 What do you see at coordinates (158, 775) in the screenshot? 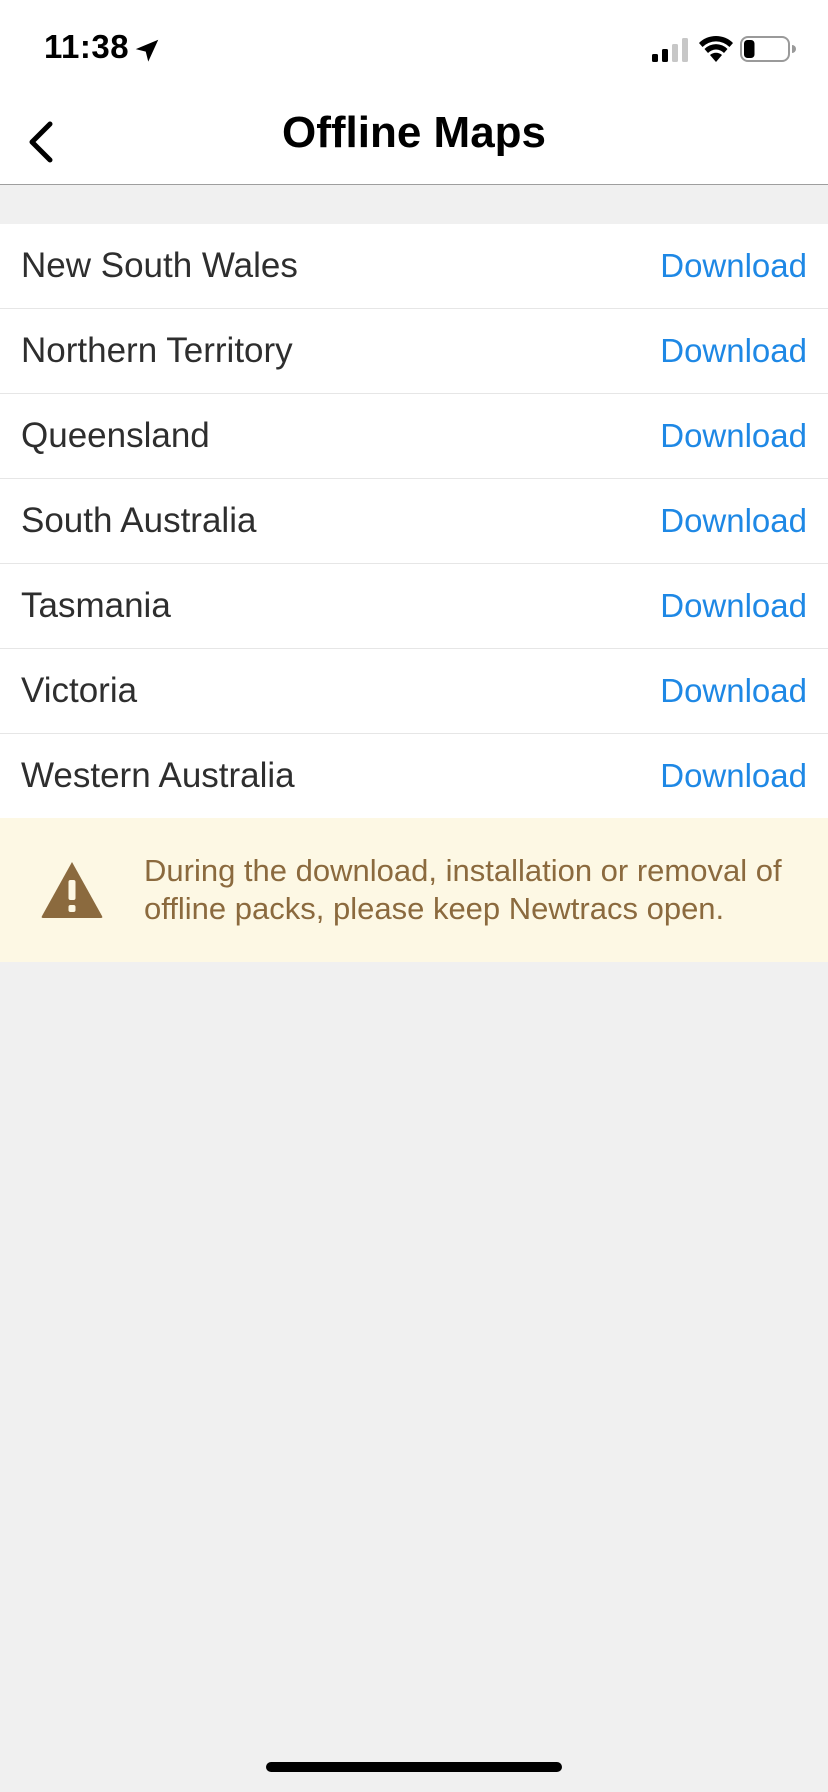
I see `region-name: Western Australia` at bounding box center [158, 775].